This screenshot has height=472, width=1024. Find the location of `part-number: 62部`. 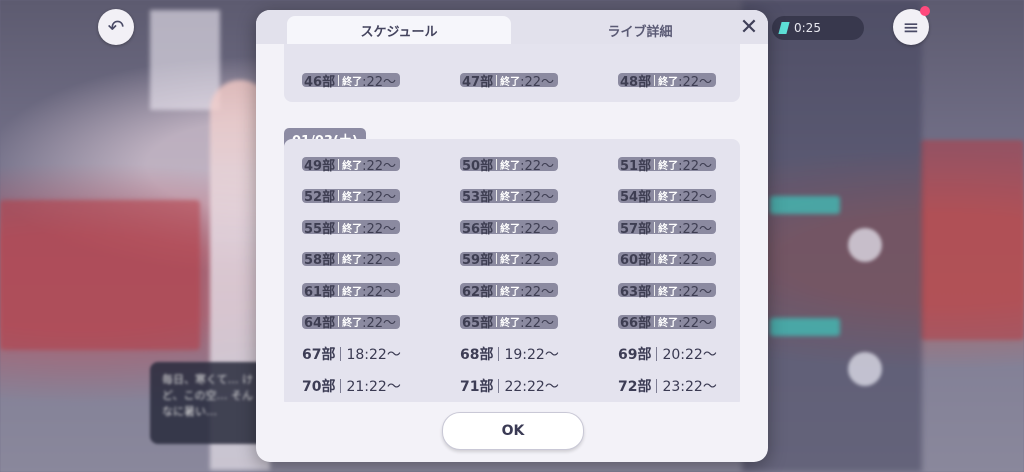

part-number: 62部 is located at coordinates (478, 292).